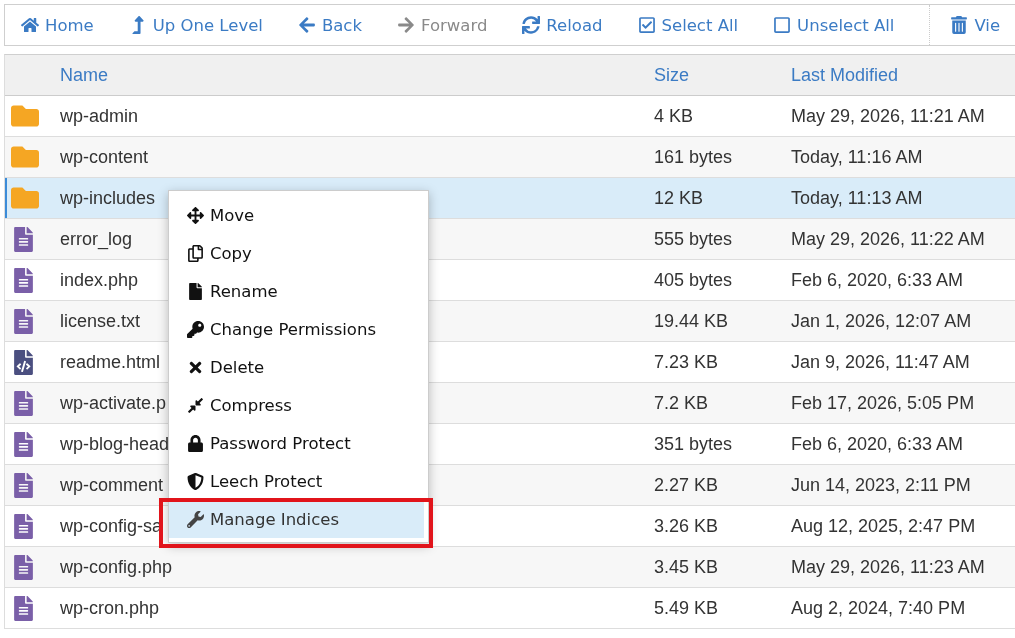  I want to click on menu-item: Password Protect, so click(296, 443).